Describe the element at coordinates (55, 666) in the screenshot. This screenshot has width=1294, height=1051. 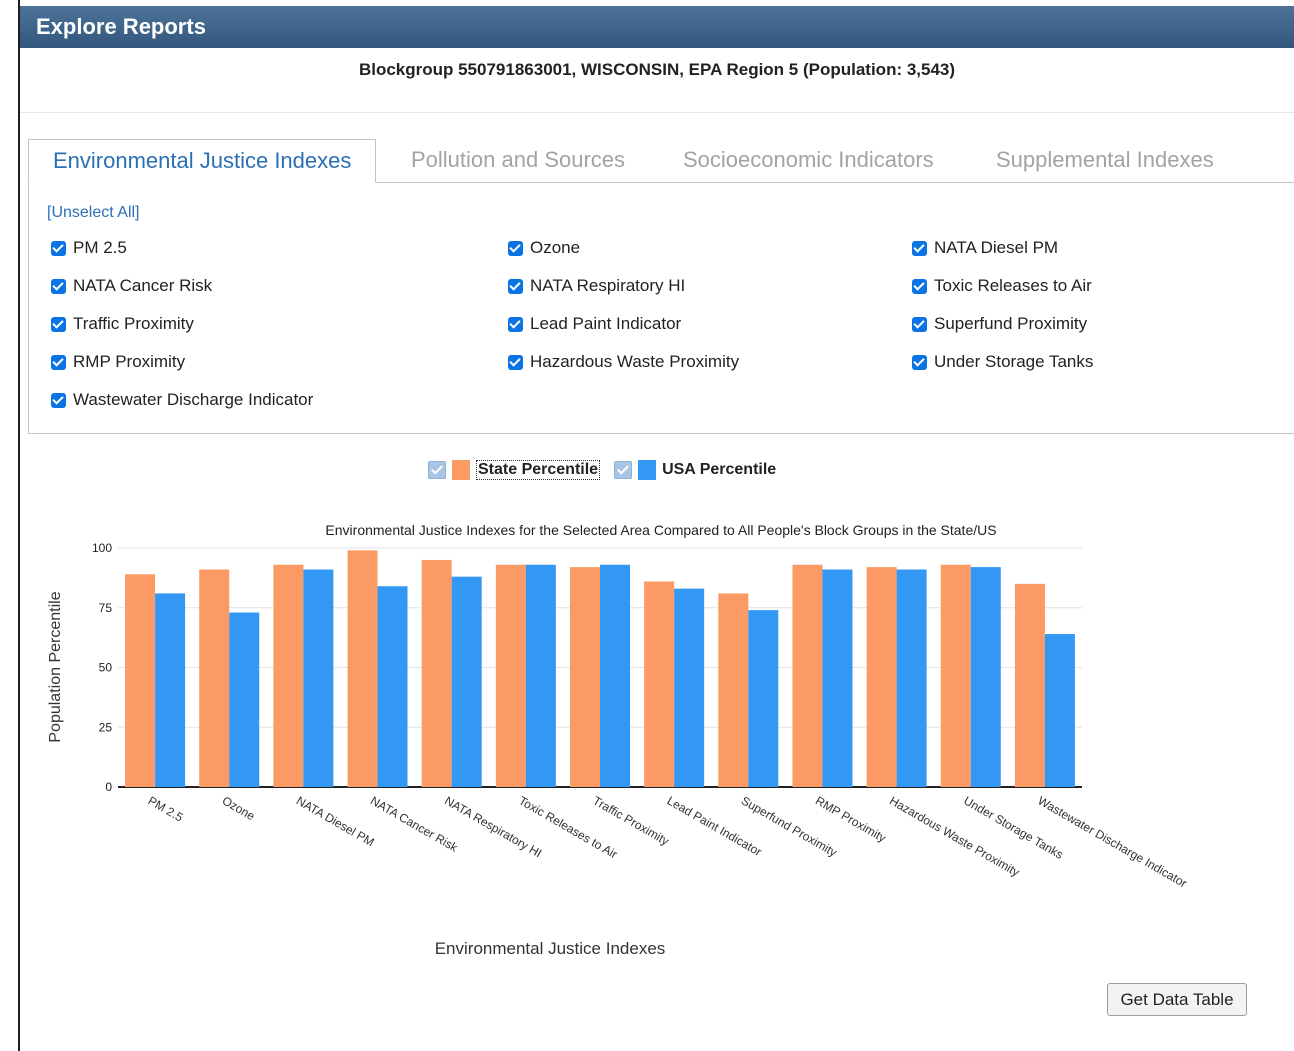
I see `y-axis-label: Population Percentile` at that location.